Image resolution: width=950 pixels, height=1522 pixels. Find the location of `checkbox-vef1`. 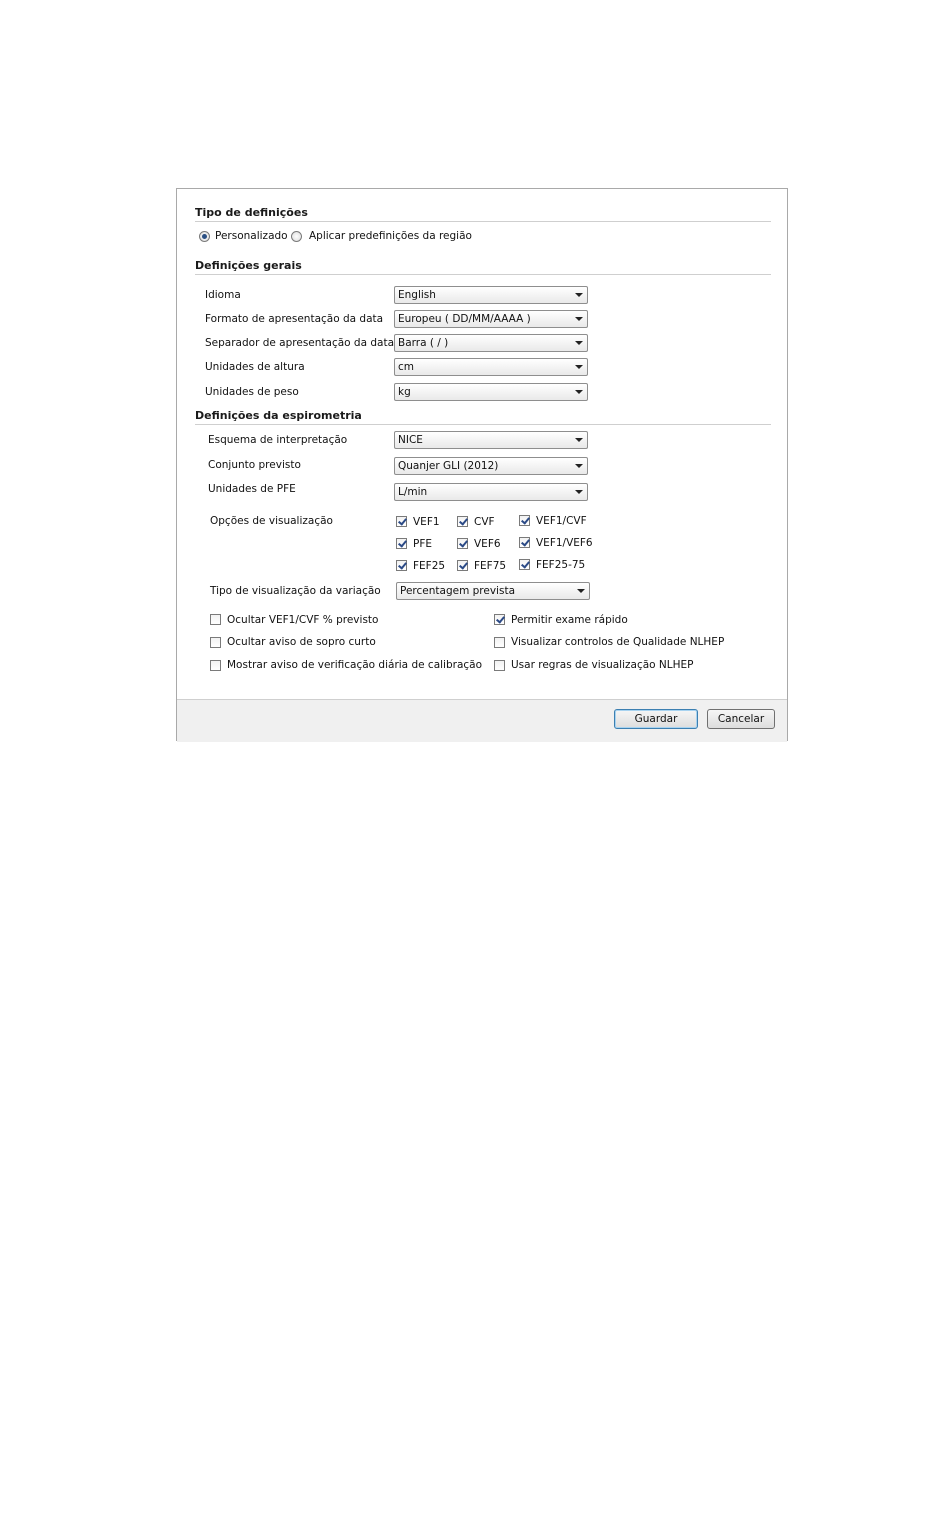

checkbox-vef1 is located at coordinates (401, 521).